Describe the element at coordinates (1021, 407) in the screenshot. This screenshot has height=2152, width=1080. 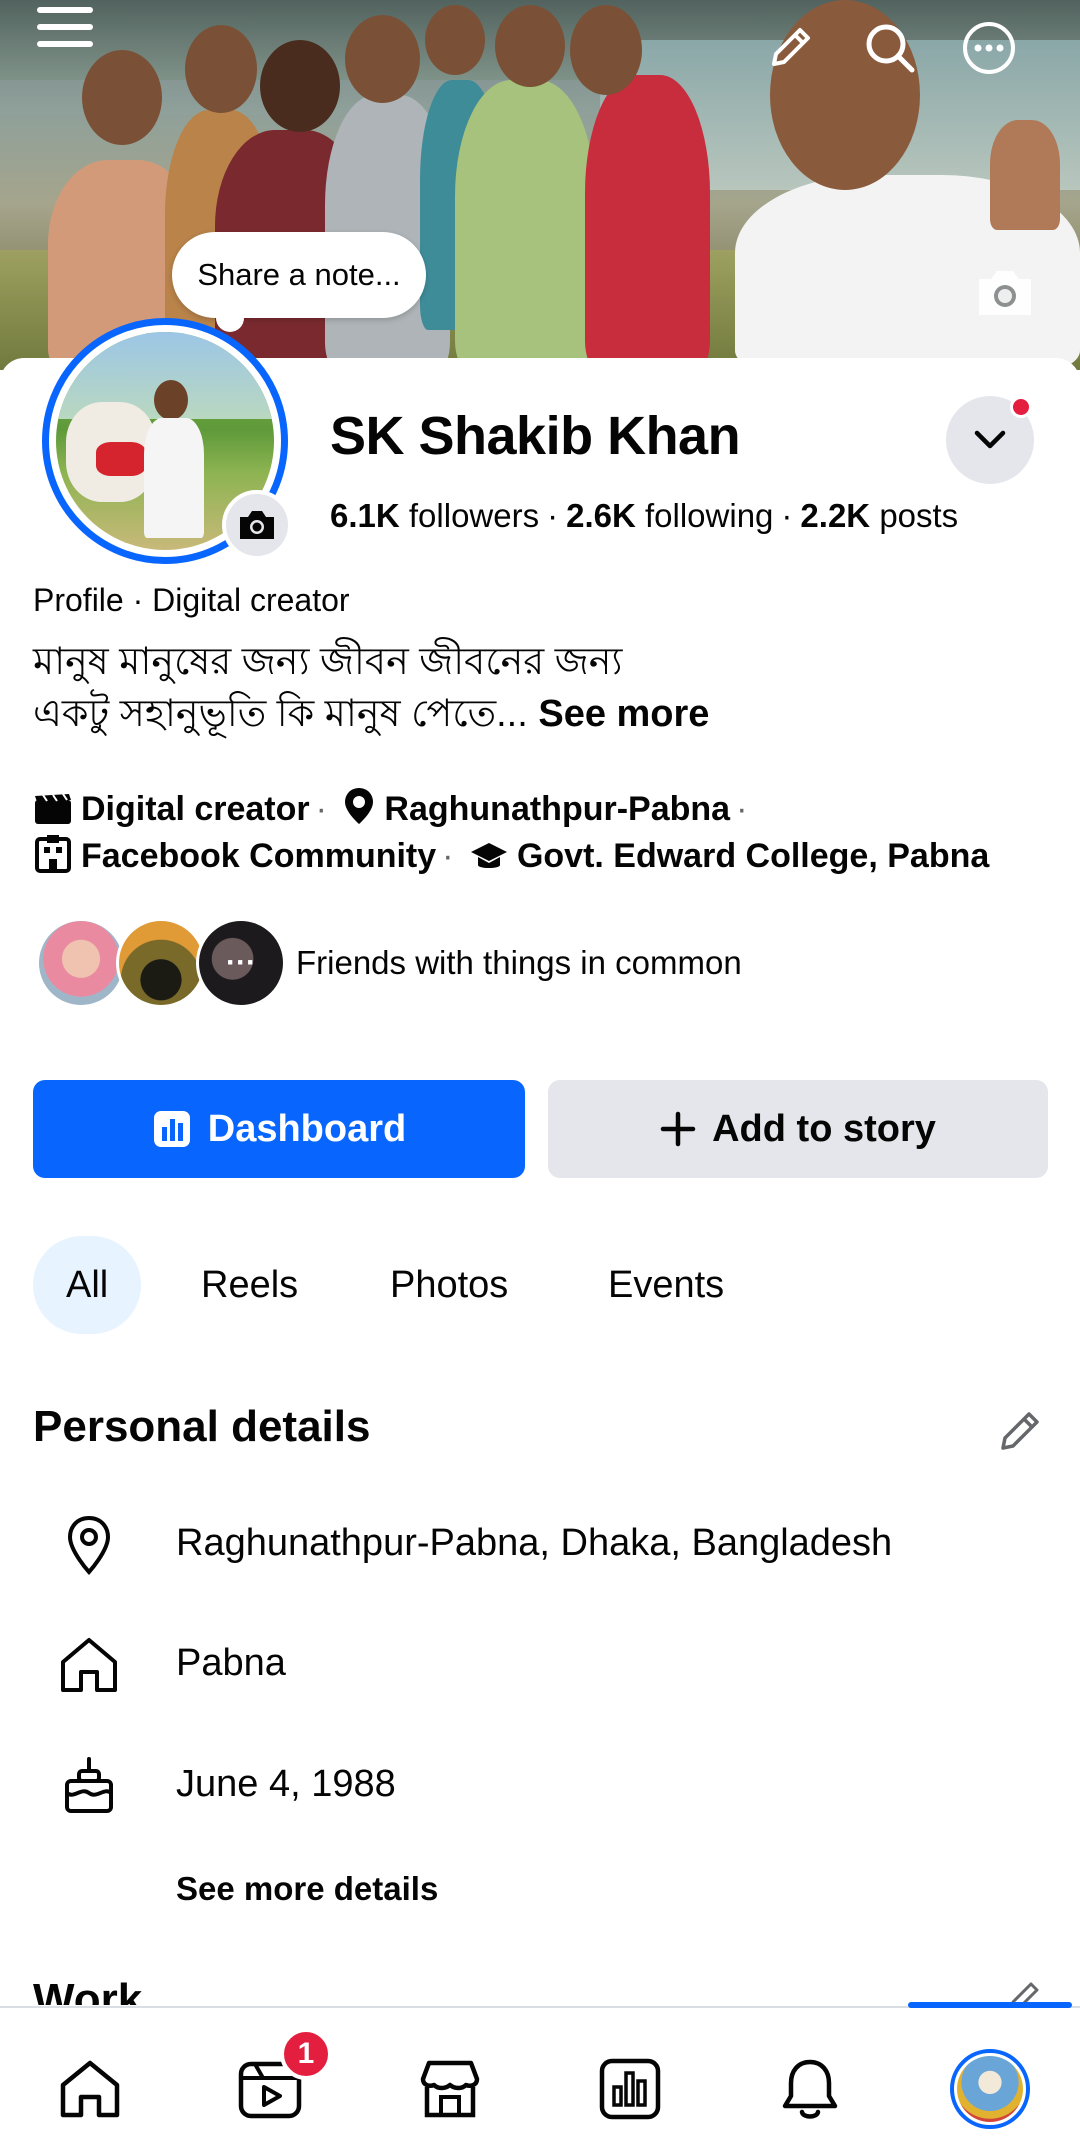
I see `notification-dot` at that location.